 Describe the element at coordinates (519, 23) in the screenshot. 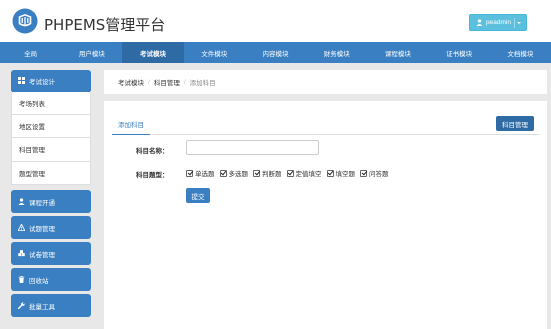

I see `chevron-down-icon` at that location.